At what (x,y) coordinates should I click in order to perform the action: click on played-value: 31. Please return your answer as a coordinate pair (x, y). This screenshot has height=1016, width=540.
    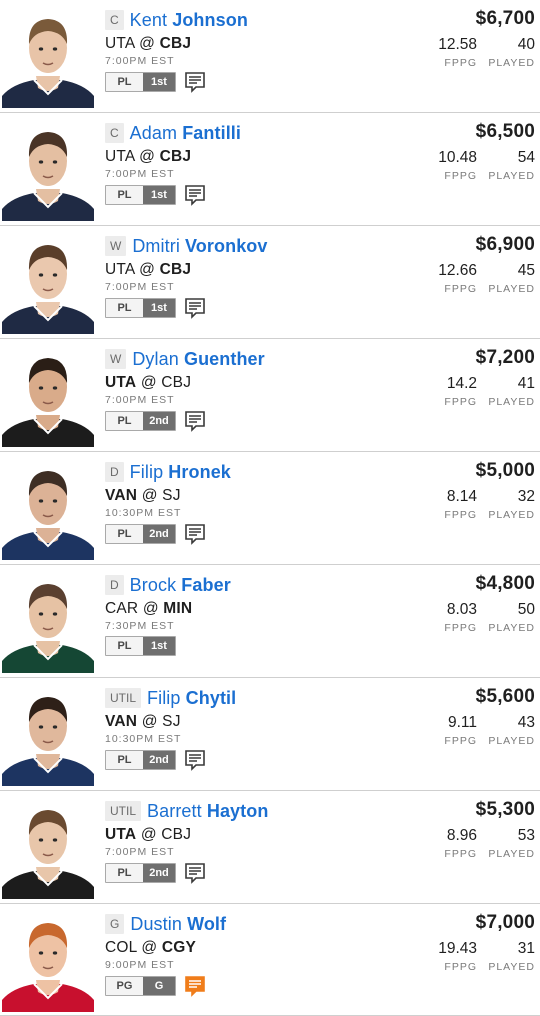
    Looking at the image, I should click on (526, 948).